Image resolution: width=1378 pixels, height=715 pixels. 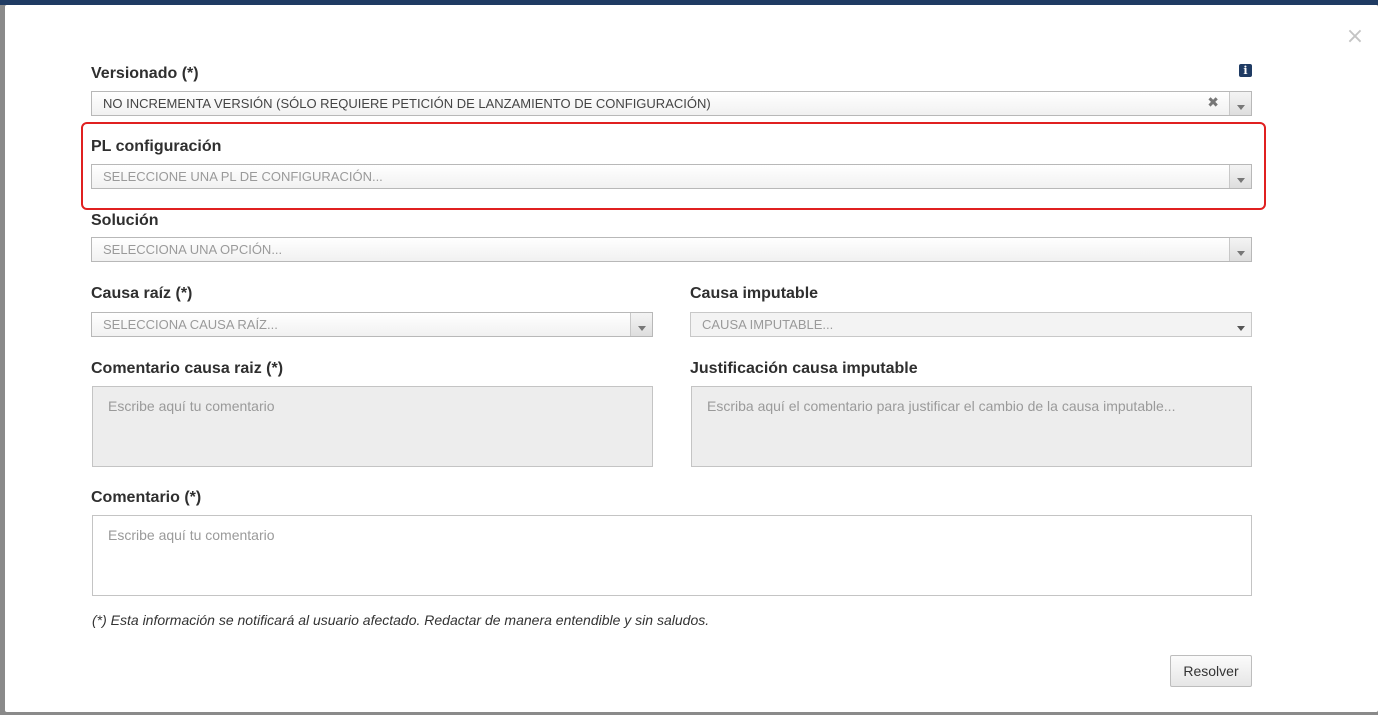 I want to click on comentario-causa-raiz-label: Comentario causa raiz (*), so click(x=187, y=368).